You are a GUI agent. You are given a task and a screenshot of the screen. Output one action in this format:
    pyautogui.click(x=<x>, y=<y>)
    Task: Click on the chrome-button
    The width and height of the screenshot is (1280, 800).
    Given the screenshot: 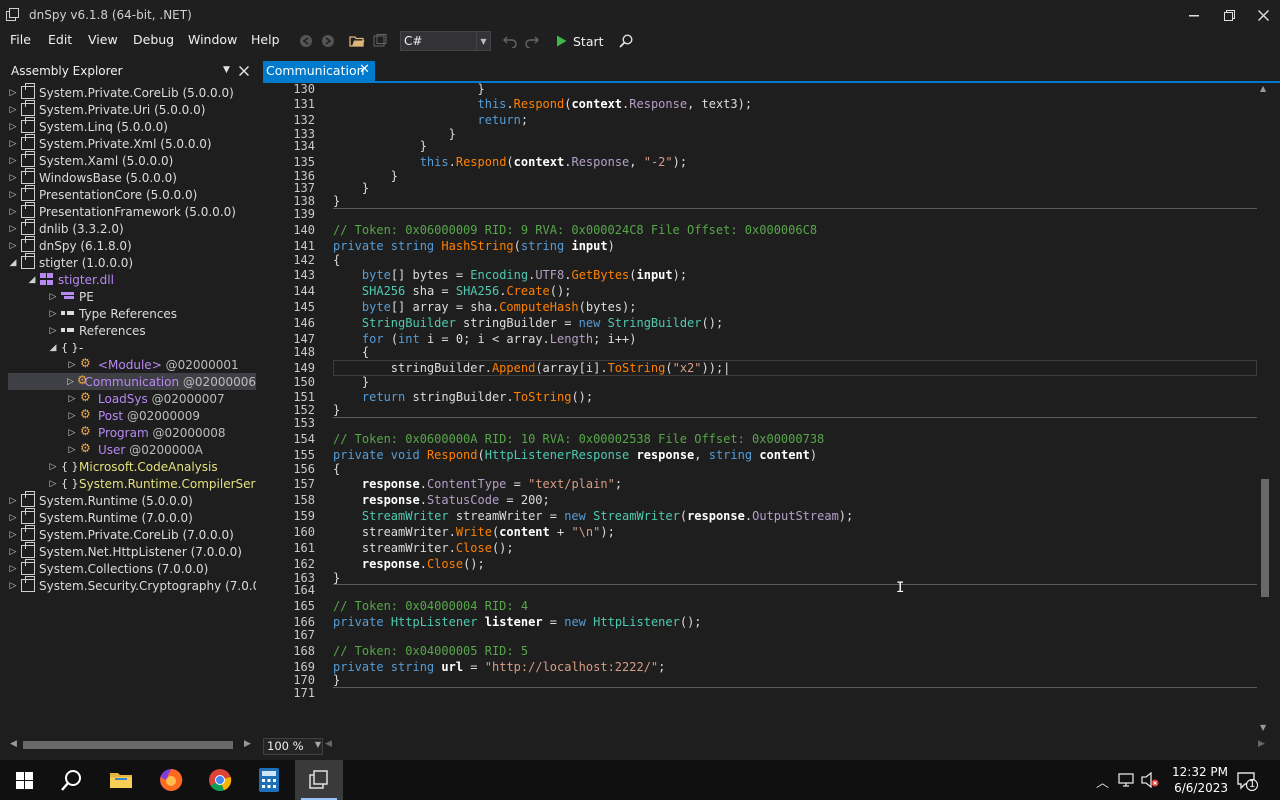 What is the action you would take?
    pyautogui.click(x=220, y=780)
    